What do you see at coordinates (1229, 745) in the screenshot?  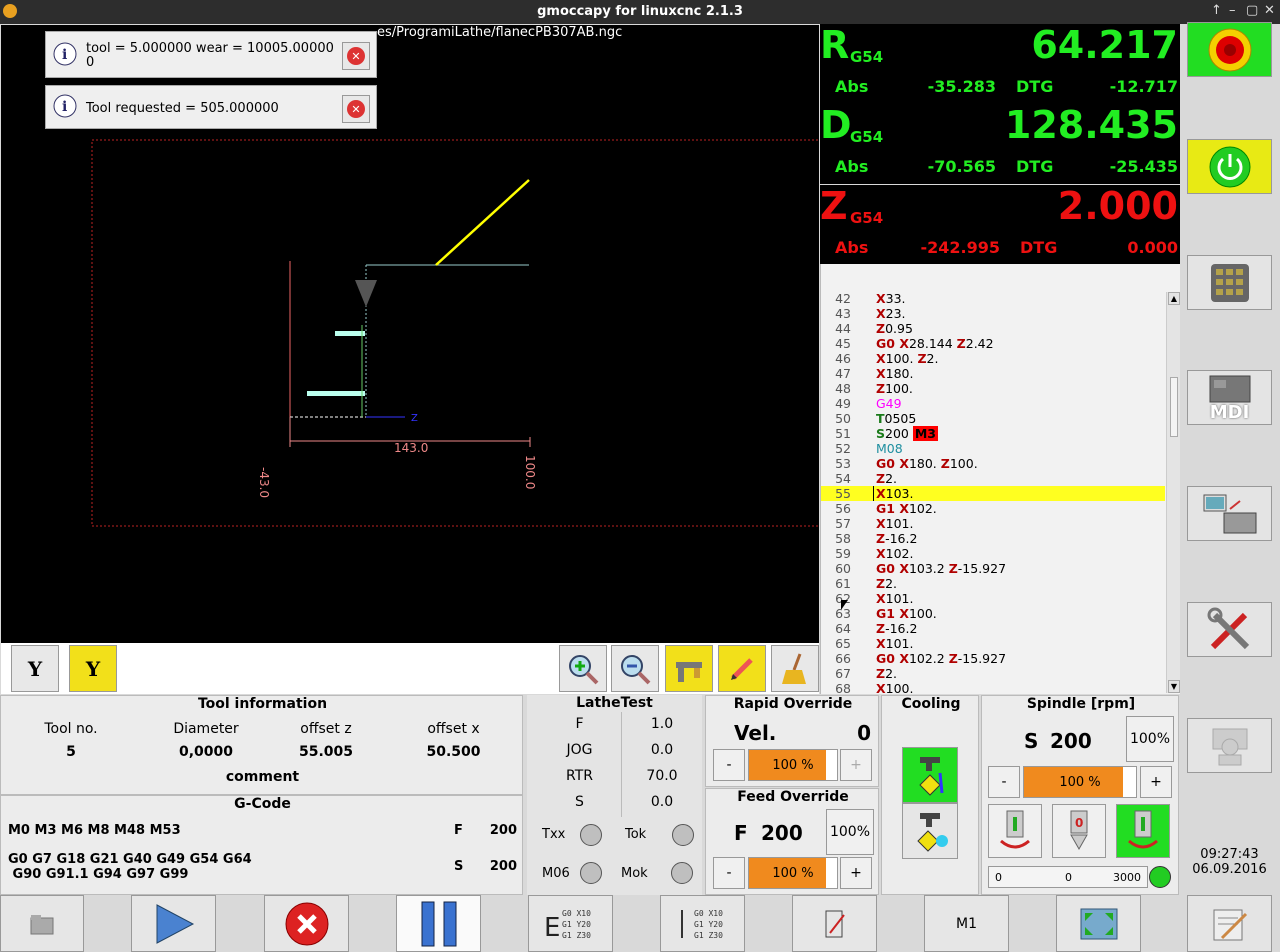 I see `user-tabs-button` at bounding box center [1229, 745].